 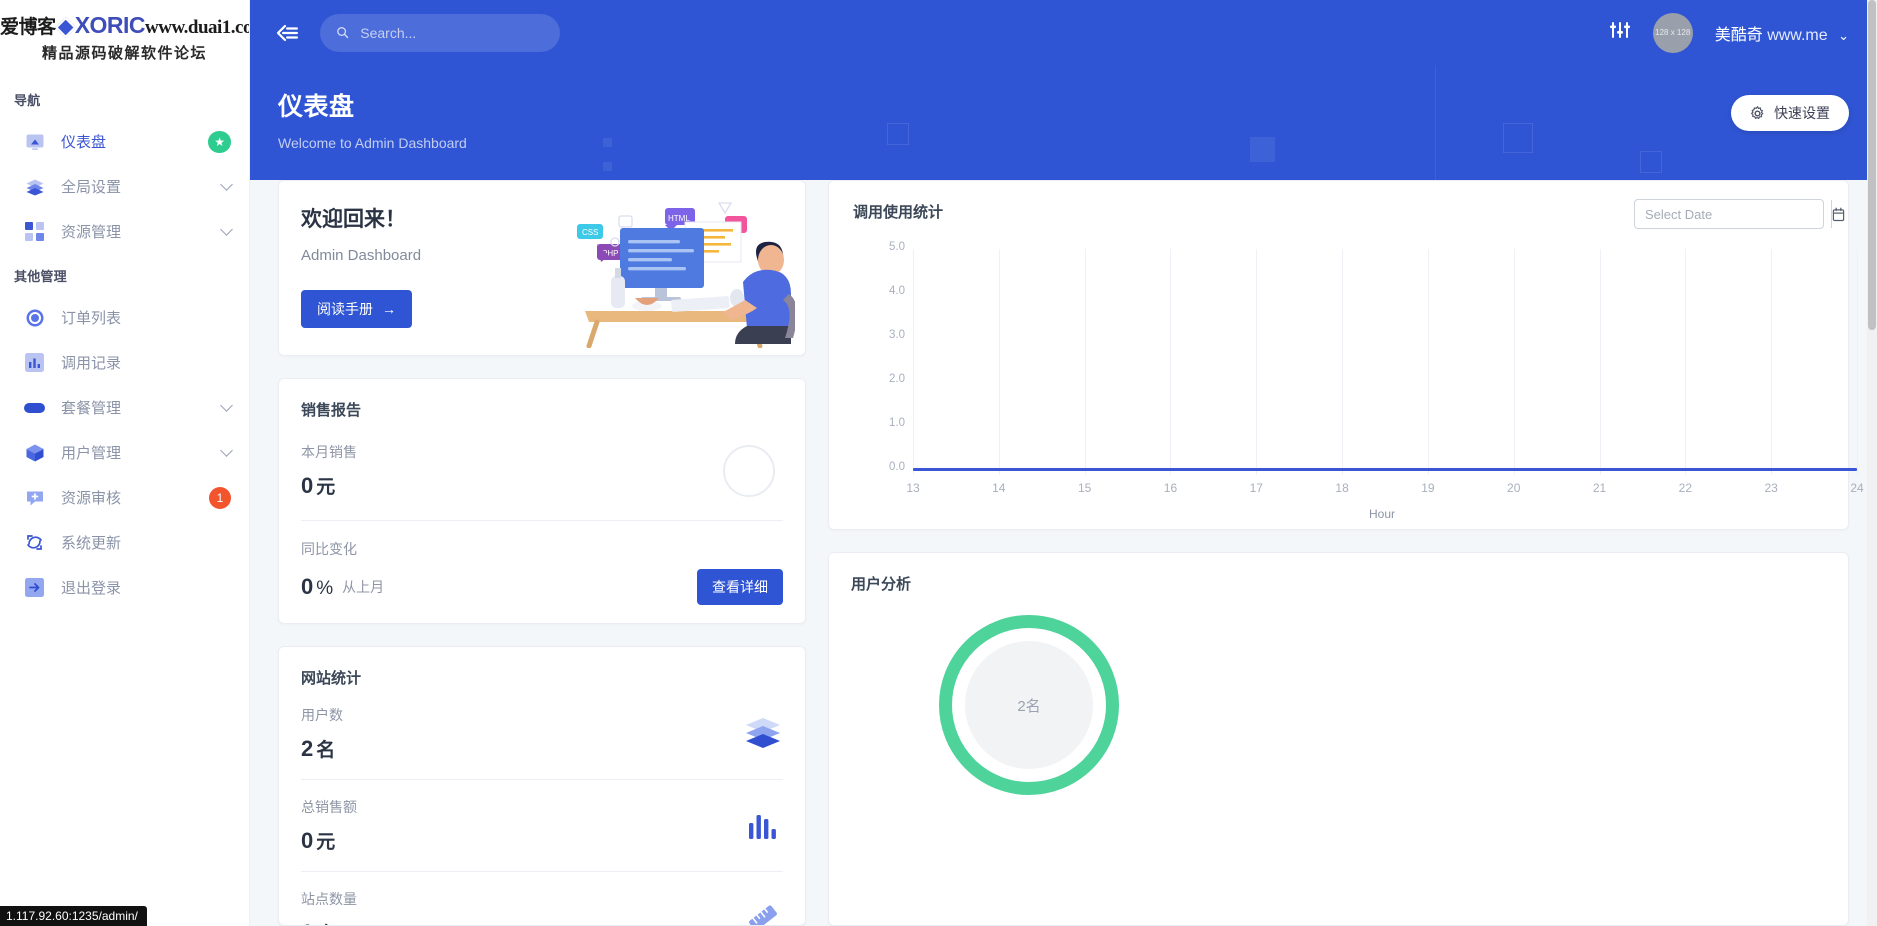 What do you see at coordinates (34, 317) in the screenshot?
I see `circle-icon` at bounding box center [34, 317].